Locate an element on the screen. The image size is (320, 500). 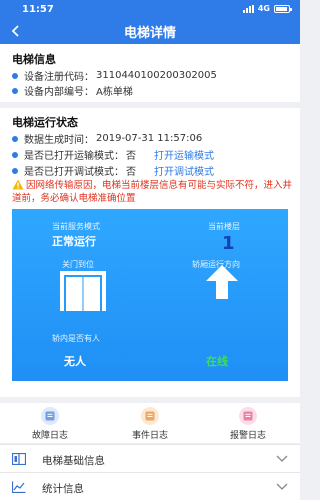
statistics-label: 统计信息 is located at coordinates (63, 489).